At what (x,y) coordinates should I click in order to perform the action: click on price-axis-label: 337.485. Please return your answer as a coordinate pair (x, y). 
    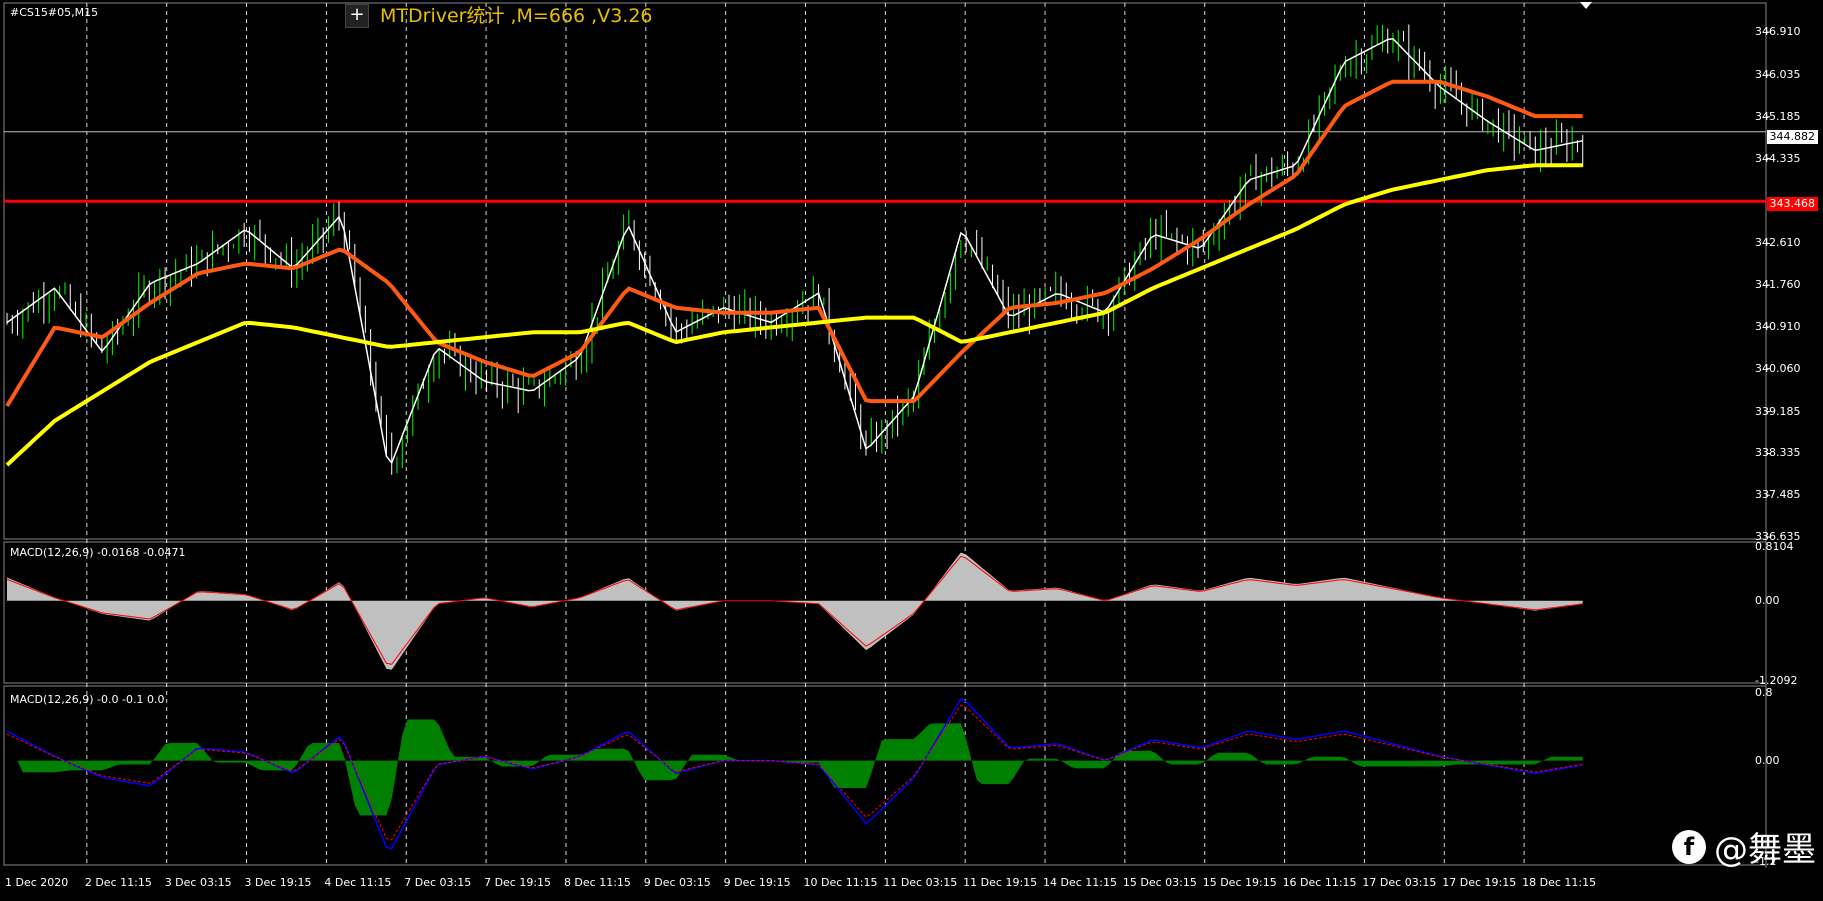
    Looking at the image, I should click on (1778, 495).